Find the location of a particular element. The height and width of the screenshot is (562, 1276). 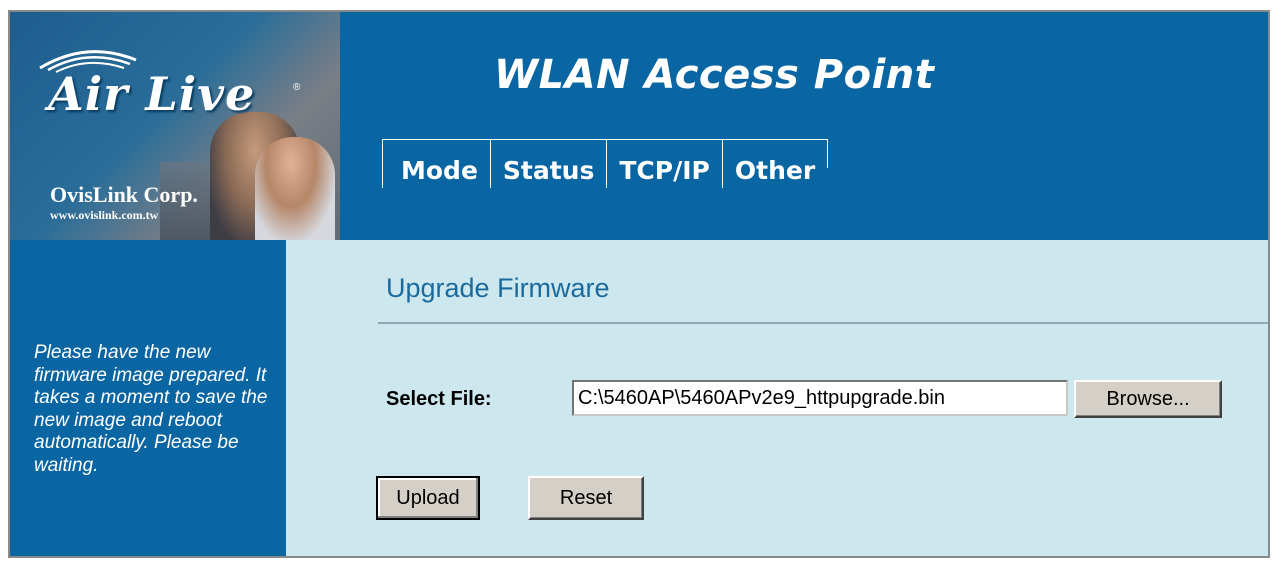

company-name: OvisLink Corp. is located at coordinates (124, 194).